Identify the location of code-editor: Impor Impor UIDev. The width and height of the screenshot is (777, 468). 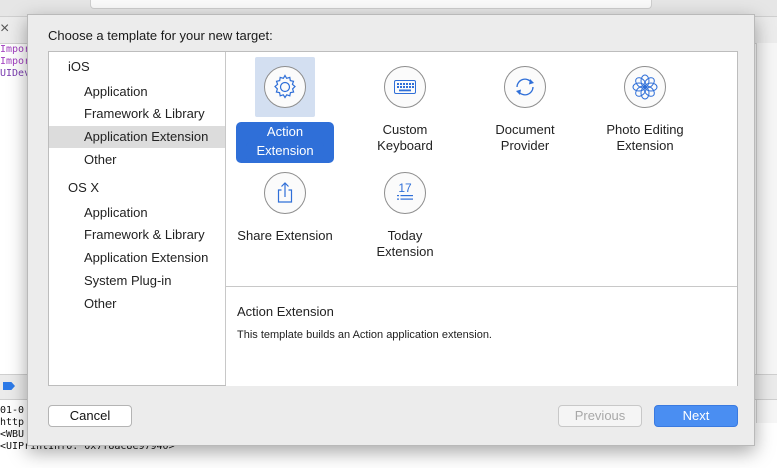
(15, 62).